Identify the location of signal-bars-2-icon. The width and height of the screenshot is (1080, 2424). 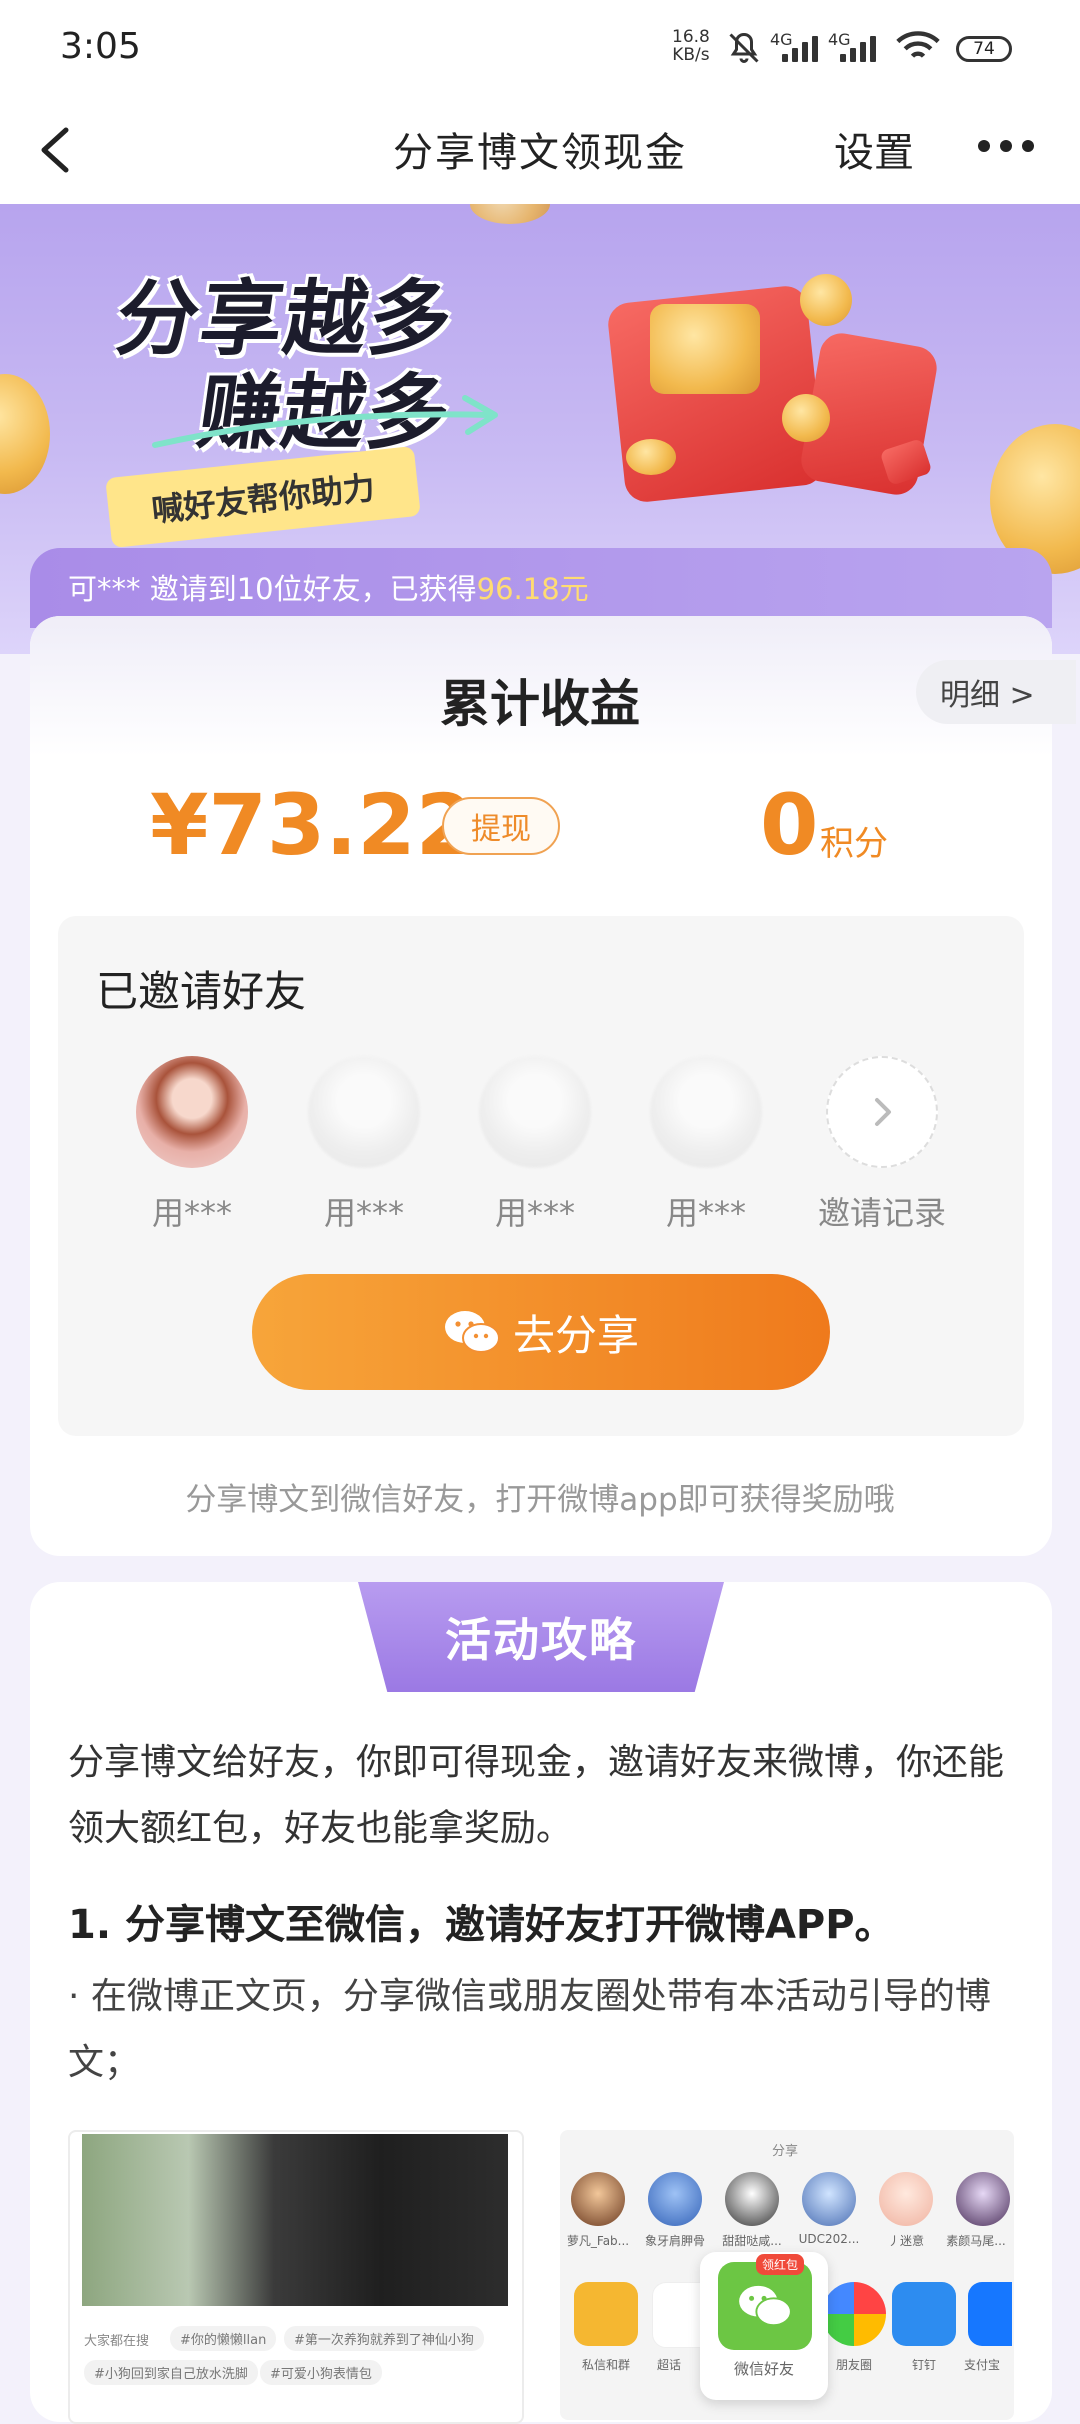
(858, 47).